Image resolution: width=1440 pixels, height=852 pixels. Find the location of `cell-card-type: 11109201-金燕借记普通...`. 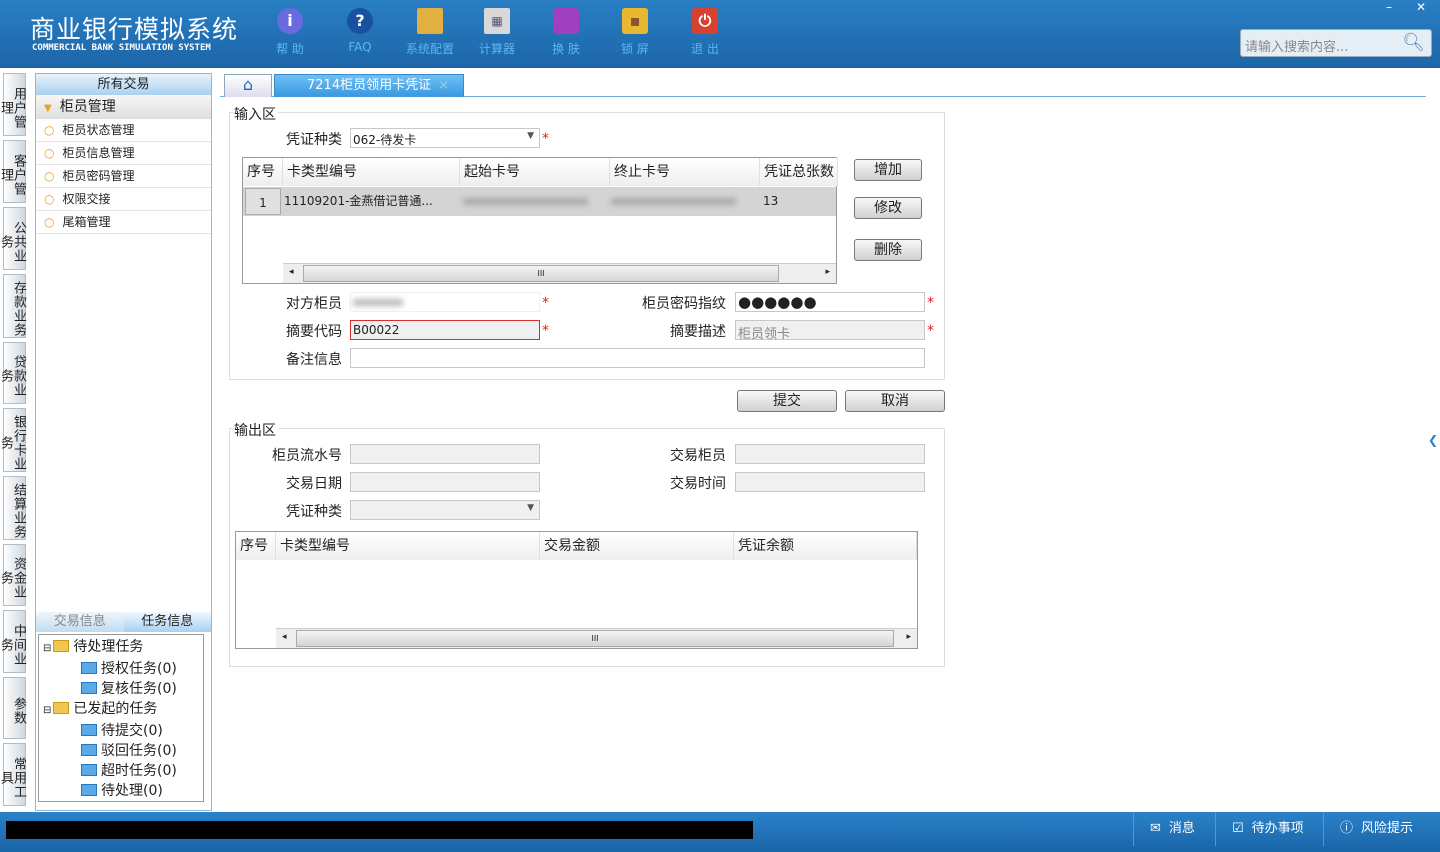

cell-card-type: 11109201-金燕借记普通... is located at coordinates (358, 201).